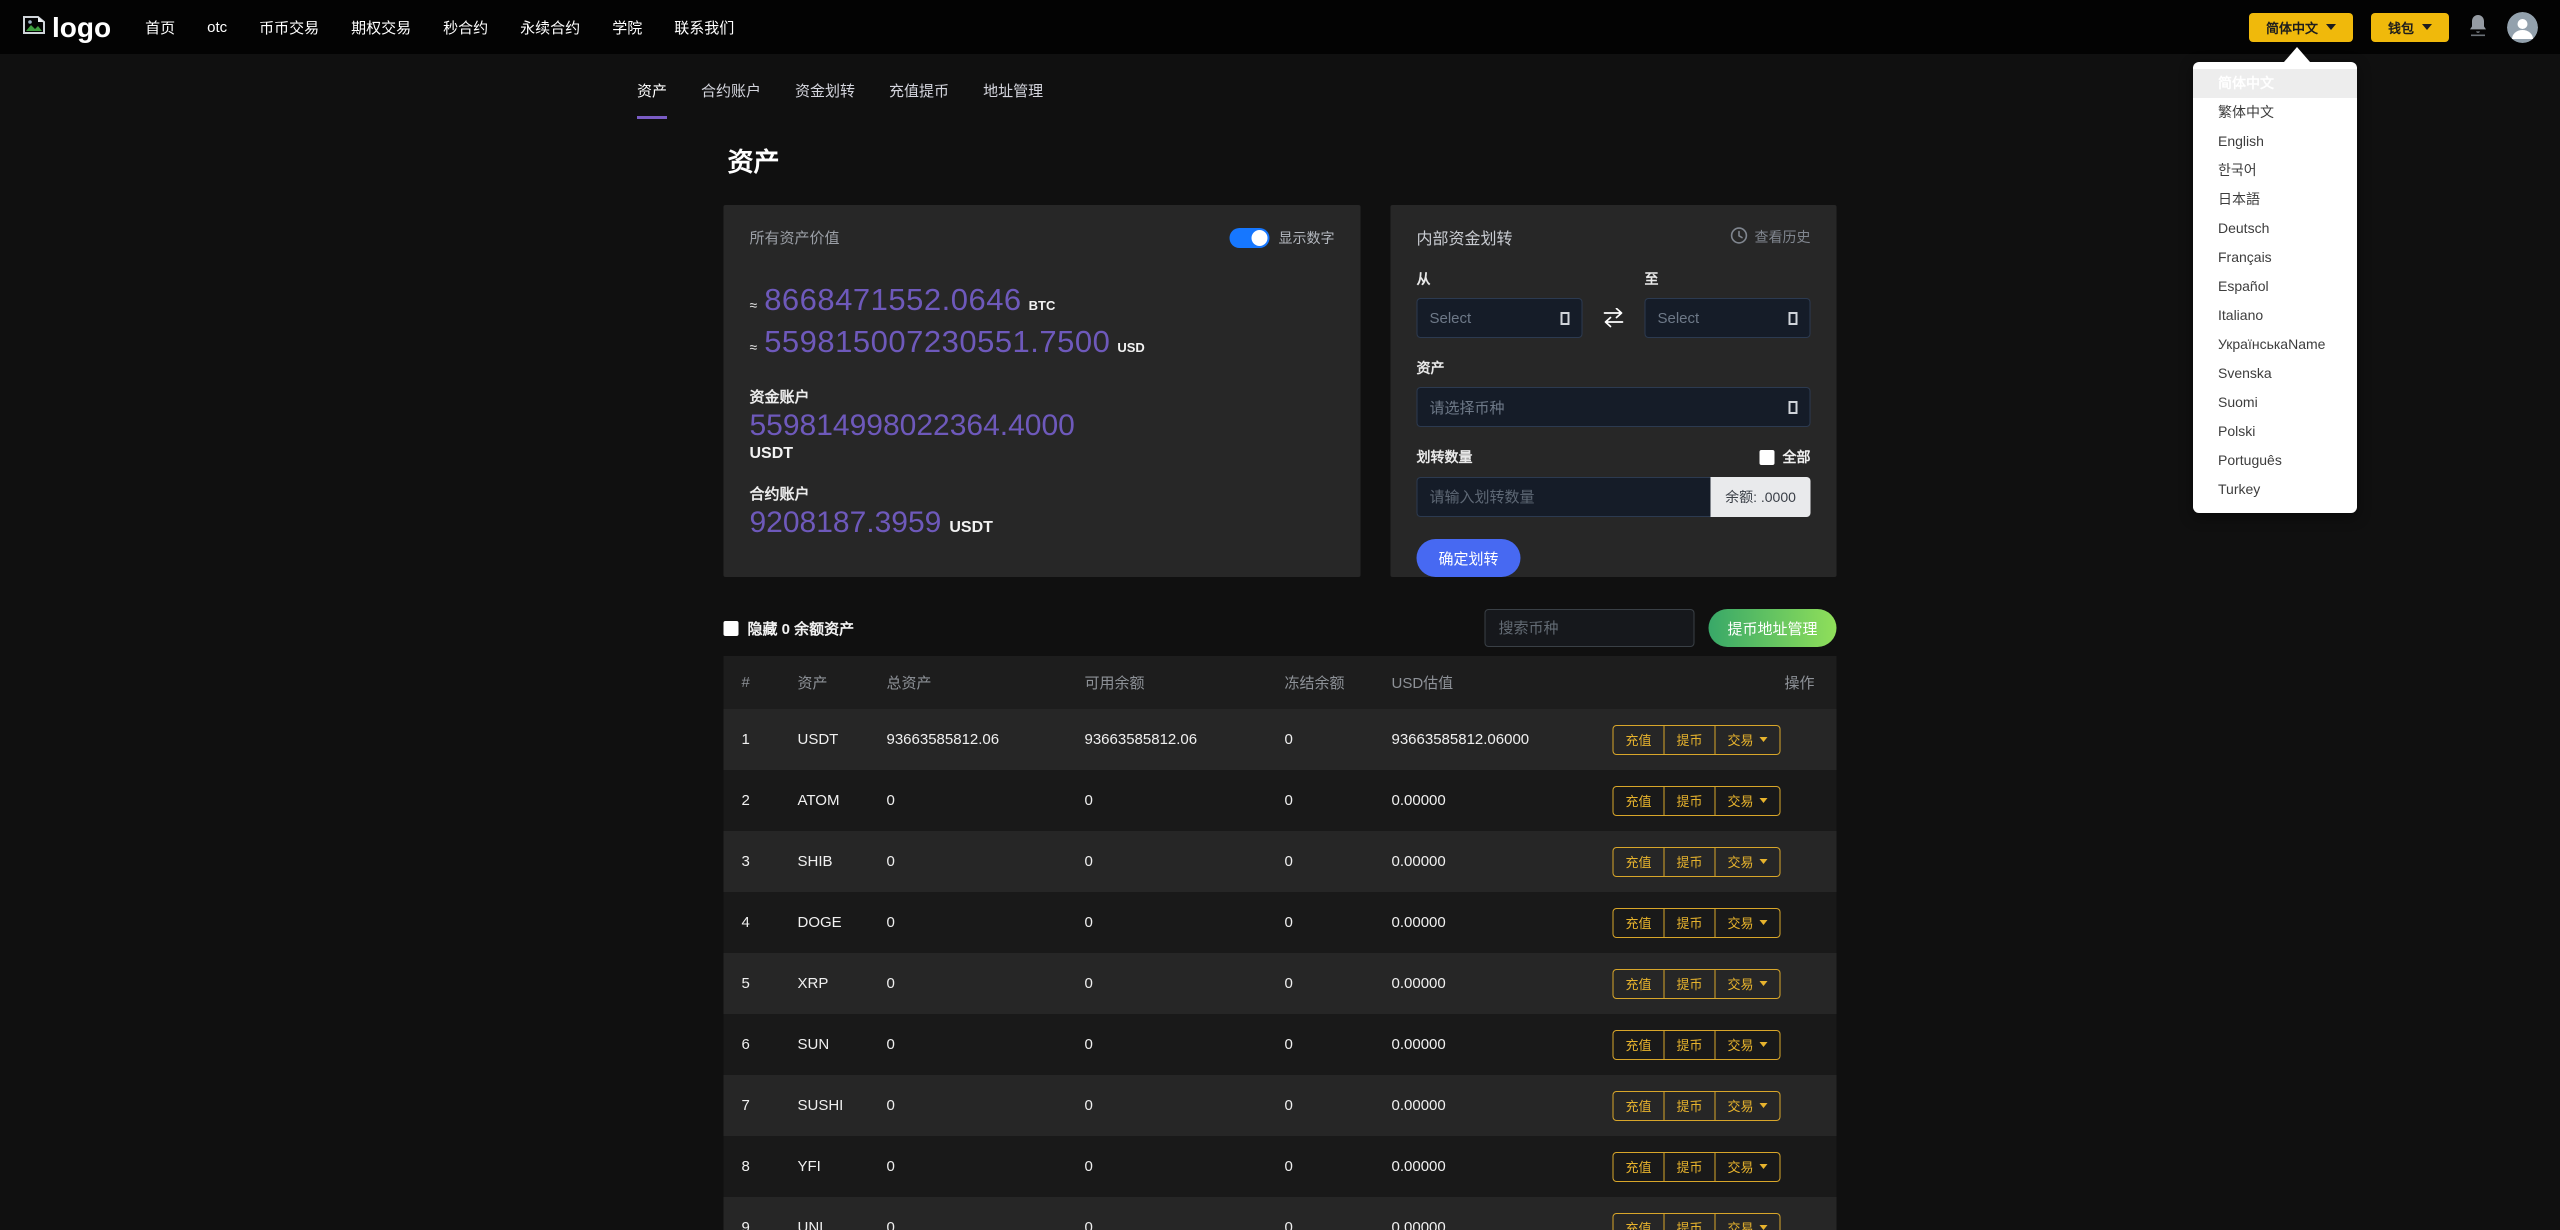 This screenshot has height=1230, width=2560. What do you see at coordinates (550, 27) in the screenshot?
I see `nav-item: 永续合约` at bounding box center [550, 27].